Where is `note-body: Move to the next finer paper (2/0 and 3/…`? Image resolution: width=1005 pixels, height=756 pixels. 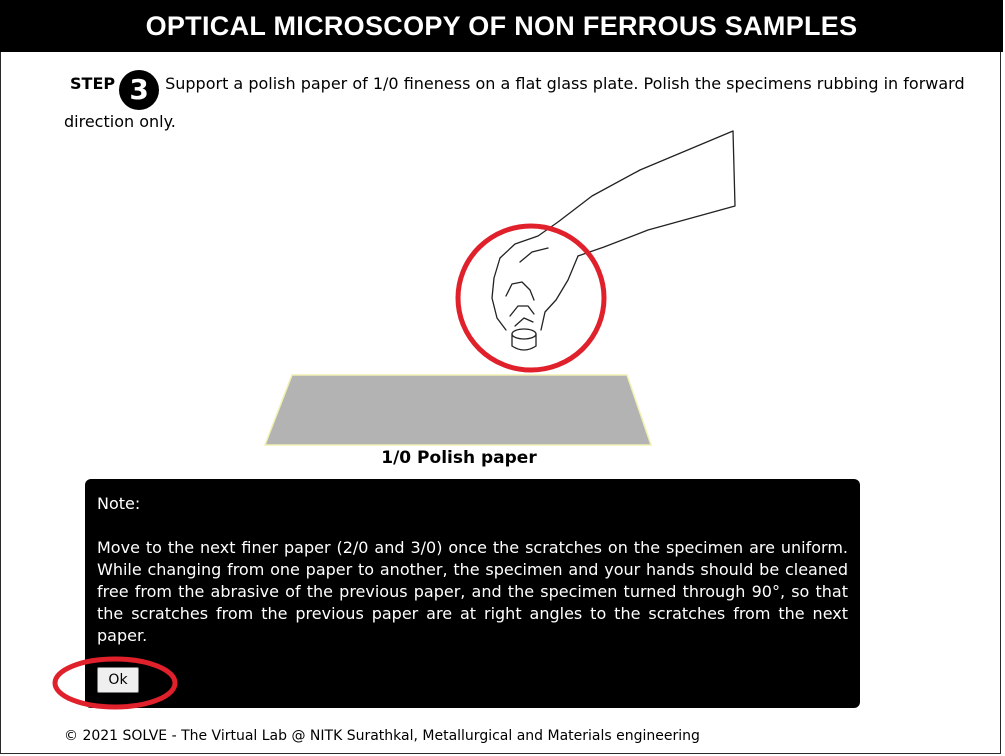 note-body: Move to the next finer paper (2/0 and 3/… is located at coordinates (472, 591).